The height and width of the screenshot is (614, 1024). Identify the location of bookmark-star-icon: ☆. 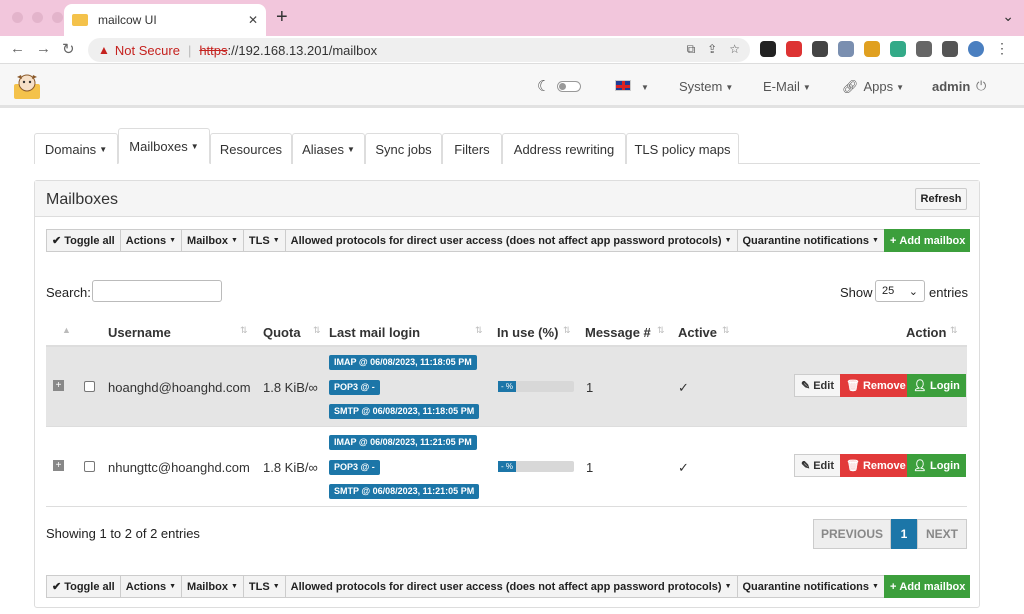
(734, 49).